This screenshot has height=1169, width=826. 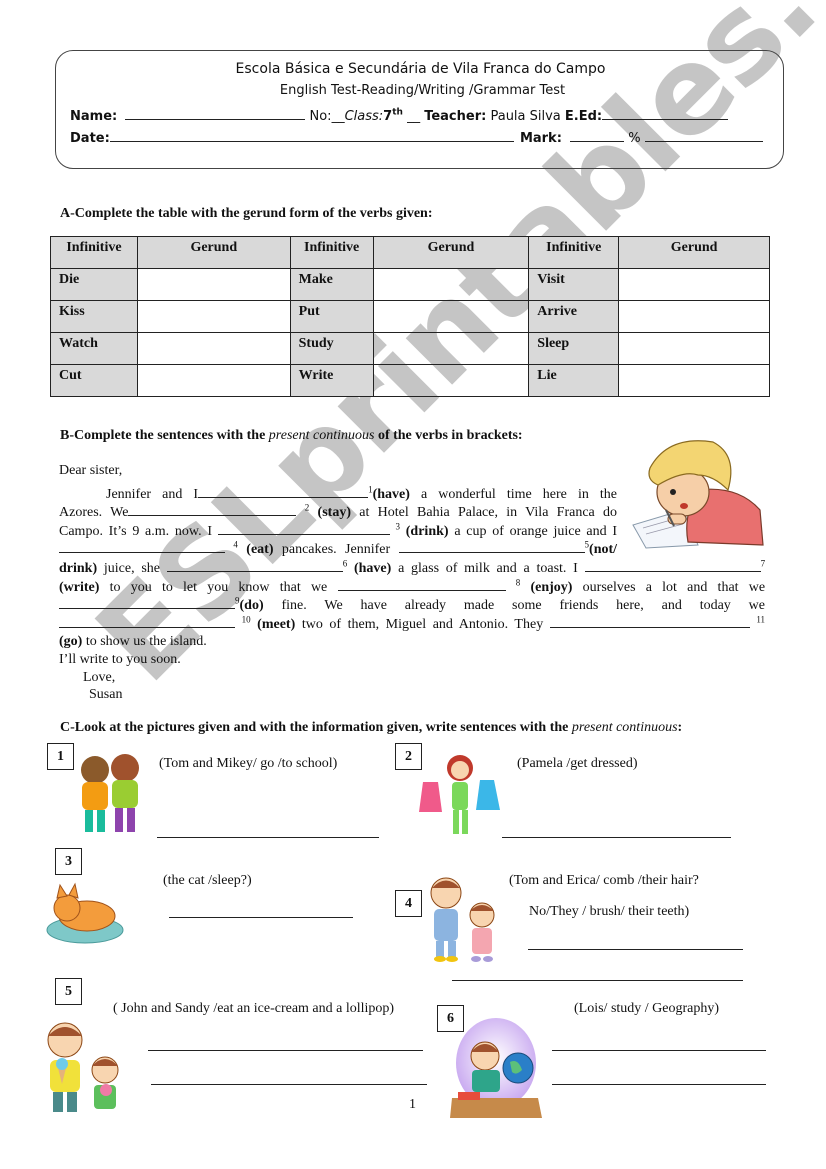 I want to click on date-row: Date: Mark: %, so click(x=416, y=138).